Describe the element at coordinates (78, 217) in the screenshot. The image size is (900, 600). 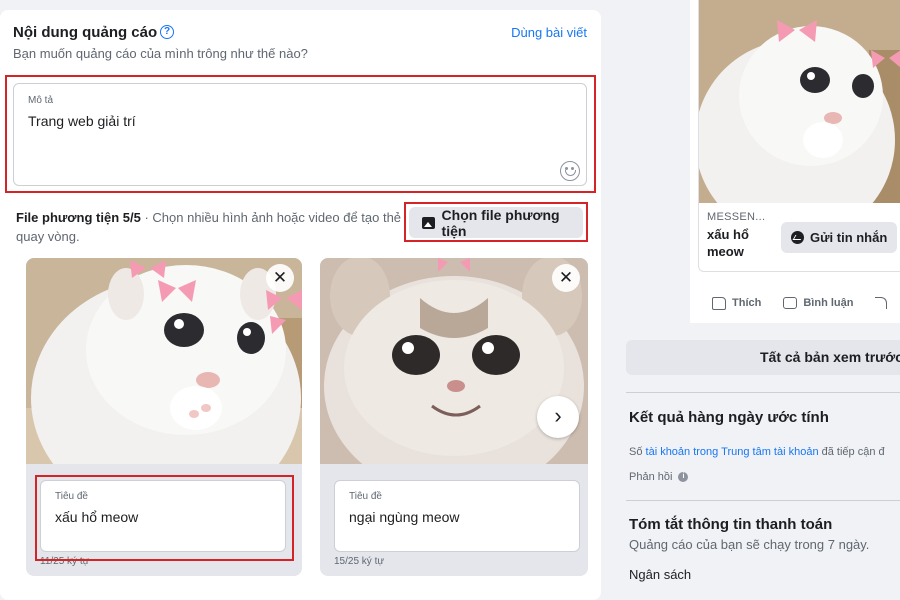
I see `media-heading: File phương tiện 5/5` at that location.